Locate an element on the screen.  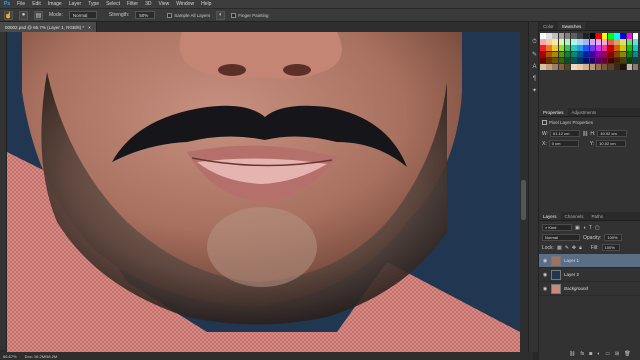
fill-field: 100% is located at coordinates (610, 247).